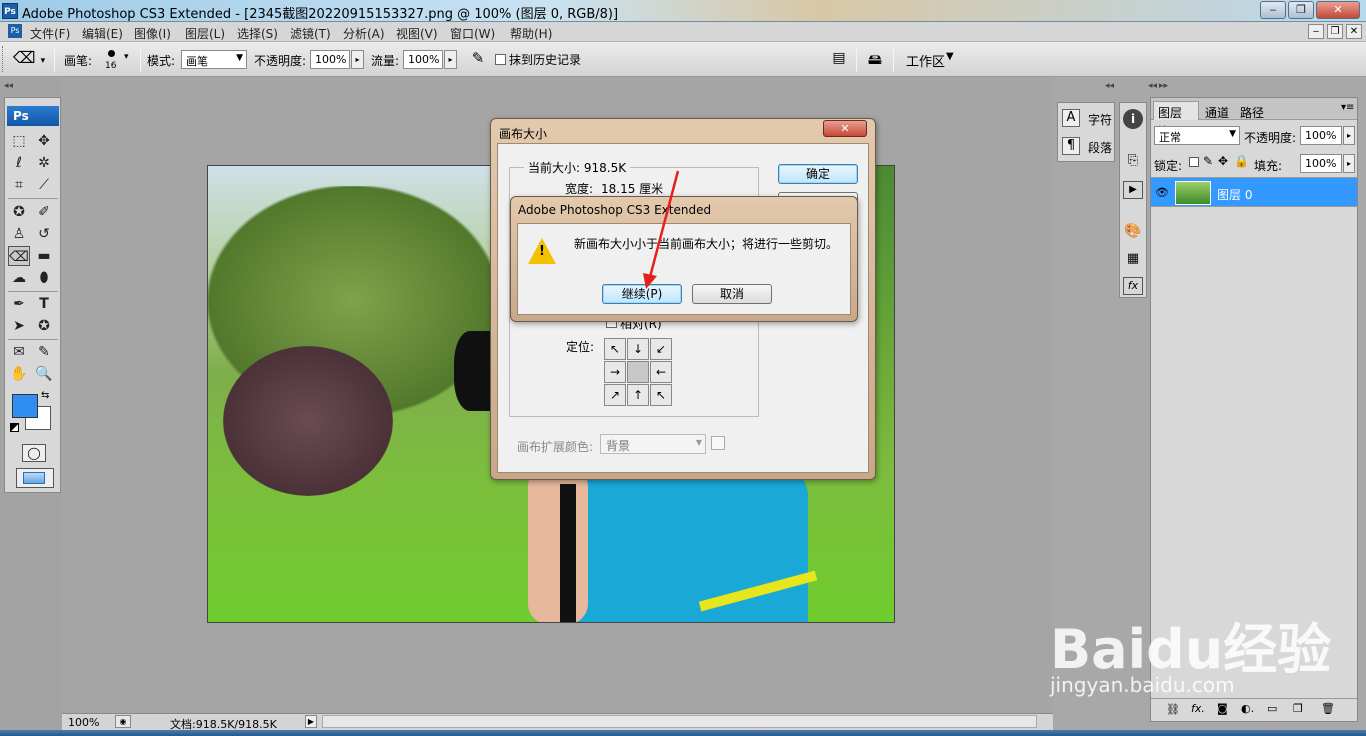 This screenshot has height=736, width=1366. What do you see at coordinates (44, 278) in the screenshot?
I see `dodge-tool-icon: ⬮` at bounding box center [44, 278].